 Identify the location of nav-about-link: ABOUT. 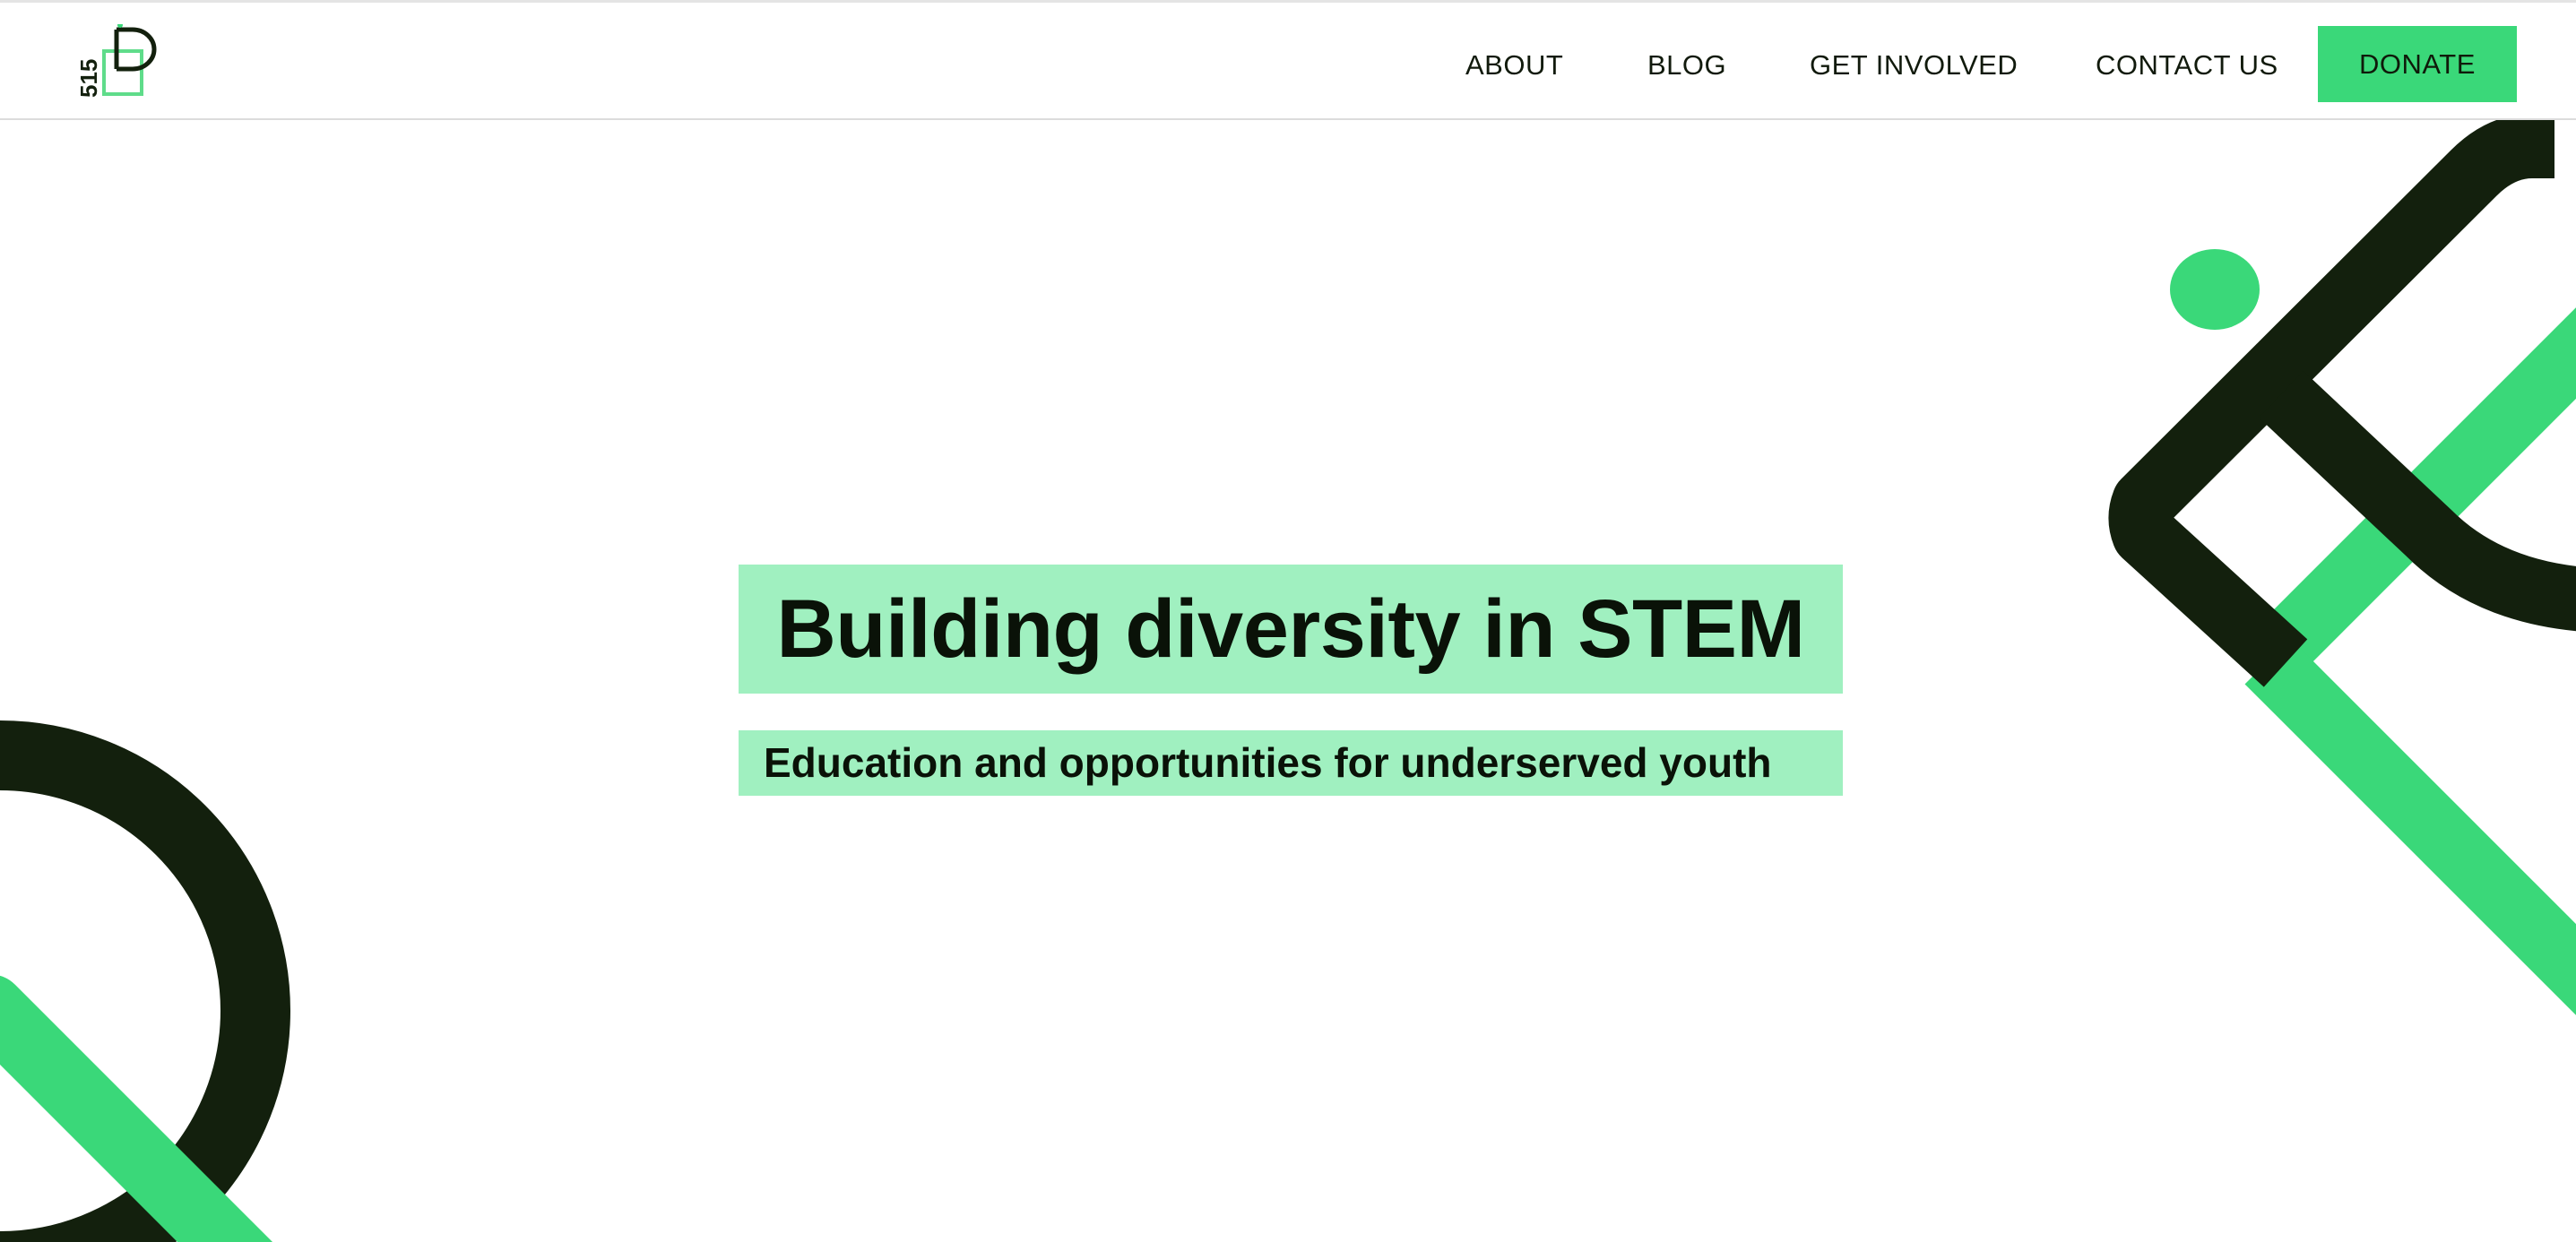
(1514, 65).